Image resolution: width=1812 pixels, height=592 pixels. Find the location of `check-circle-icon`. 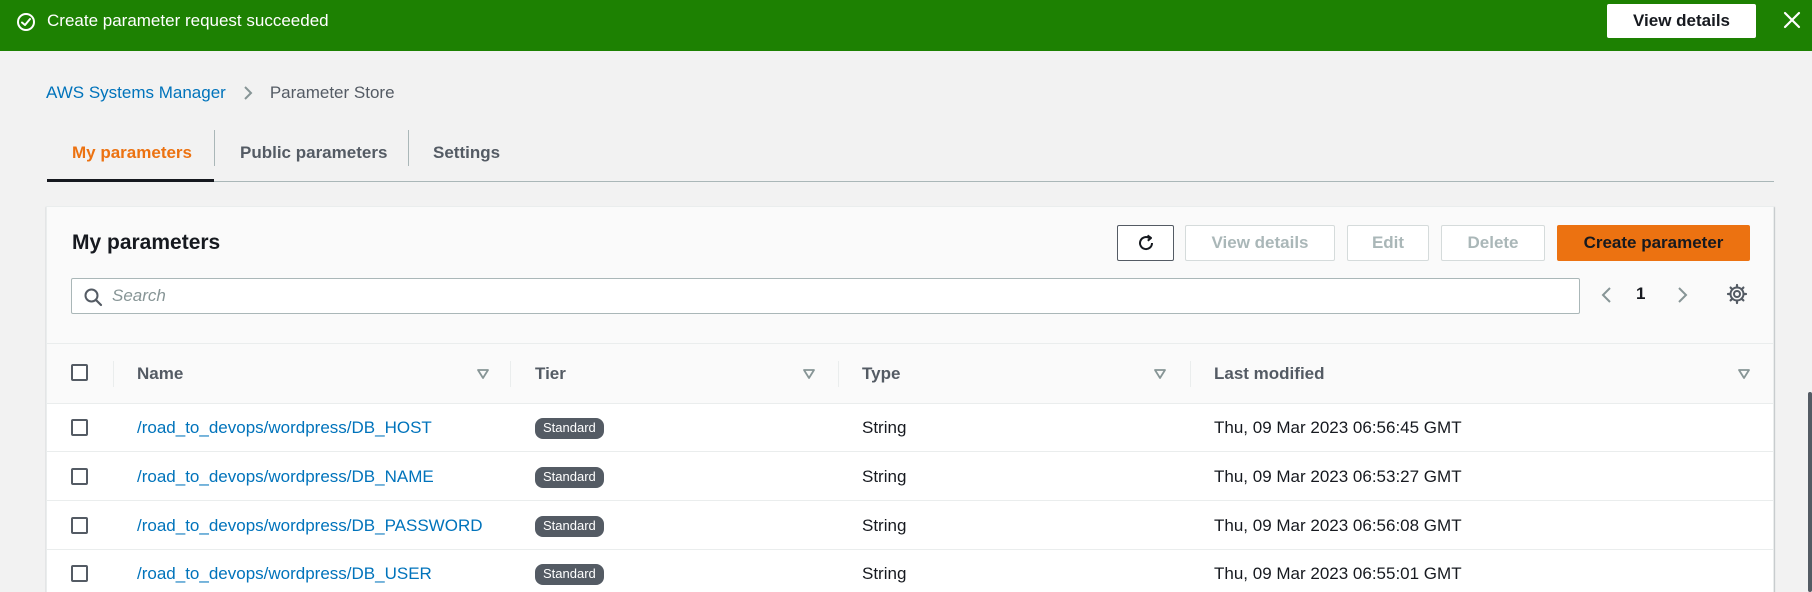

check-circle-icon is located at coordinates (26, 22).